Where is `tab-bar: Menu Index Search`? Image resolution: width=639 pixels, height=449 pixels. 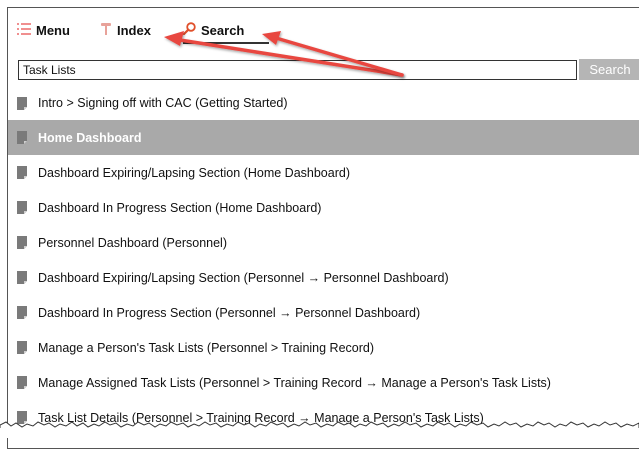
tab-bar: Menu Index Search is located at coordinates (323, 28).